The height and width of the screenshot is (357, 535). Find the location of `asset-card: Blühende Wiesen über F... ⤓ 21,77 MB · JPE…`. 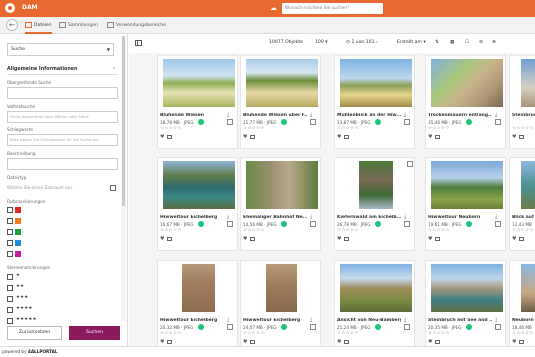

asset-card: Blühende Wiesen über F... ⤓ 21,77 MB · JPE… is located at coordinates (280, 102).